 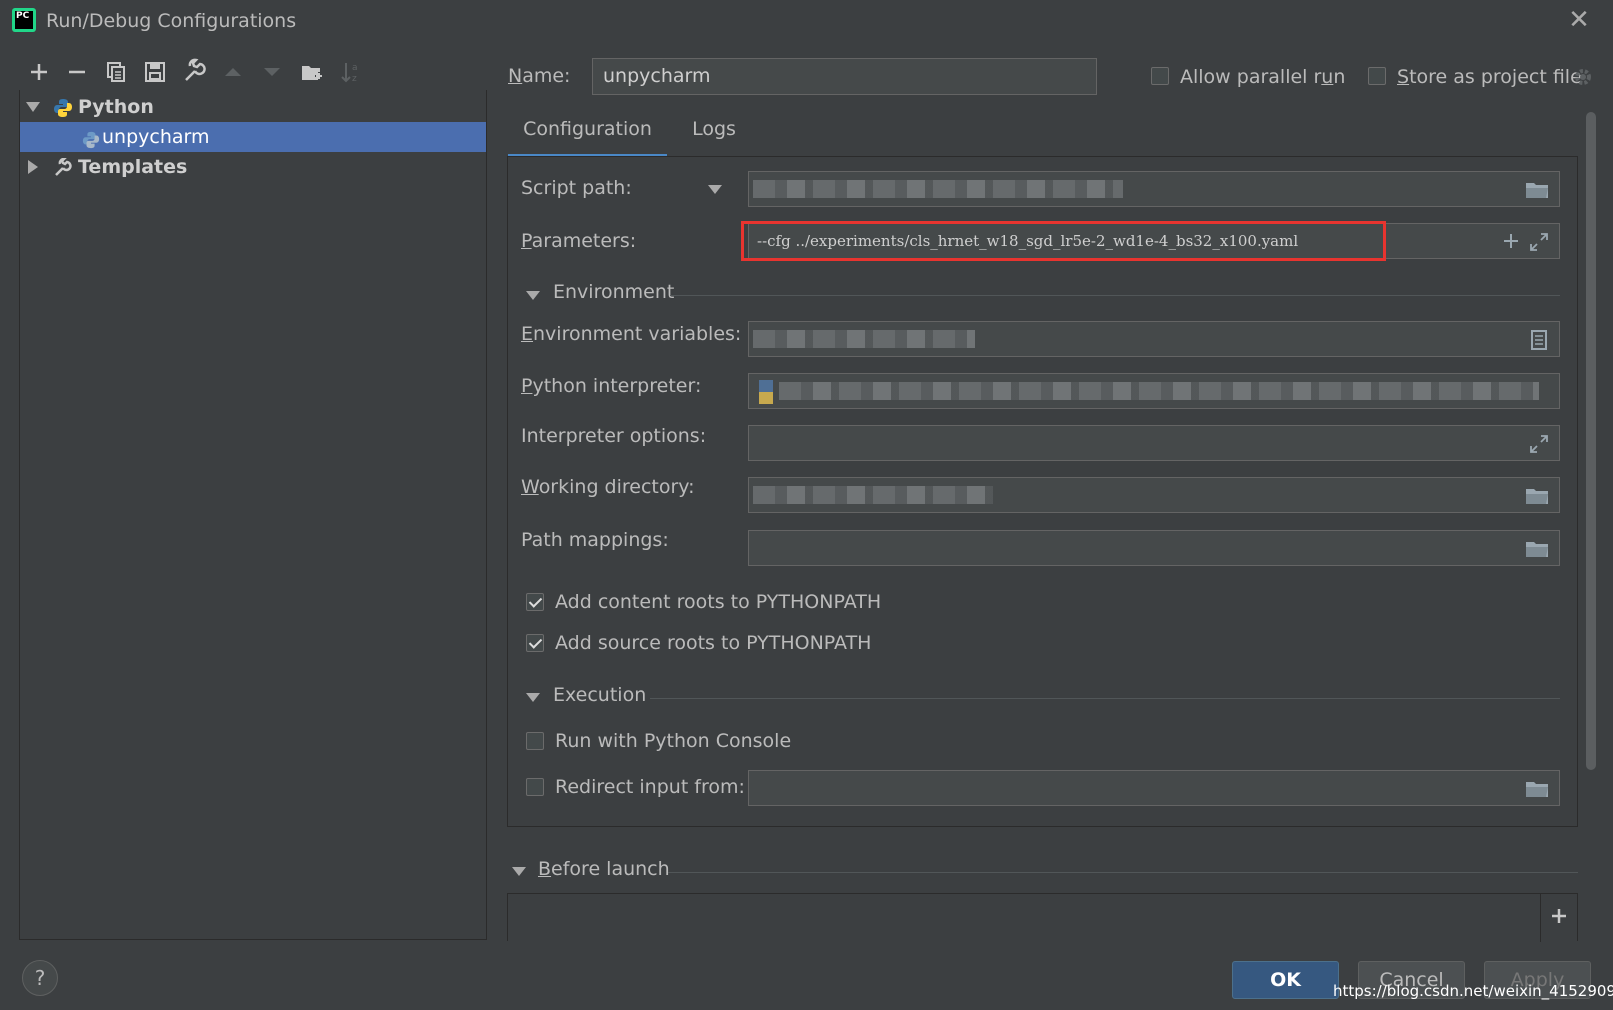 I want to click on window-title: Run/Debug Configurations, so click(x=171, y=21).